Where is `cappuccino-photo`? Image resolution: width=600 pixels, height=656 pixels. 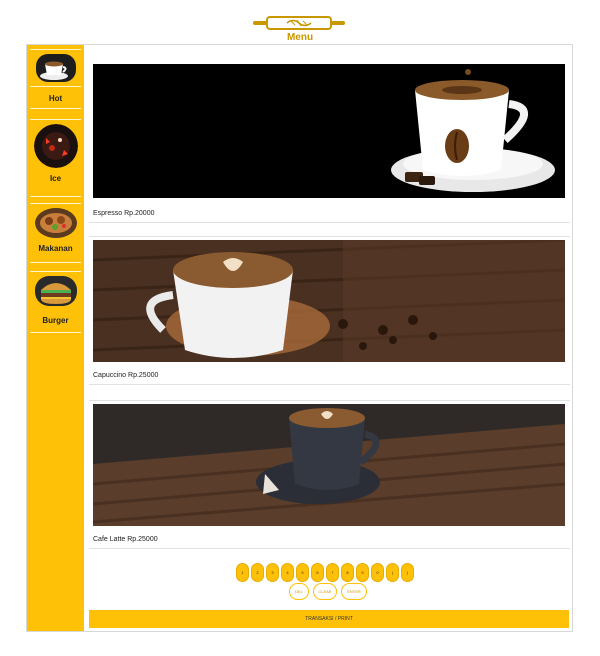
cappuccino-photo is located at coordinates (329, 301).